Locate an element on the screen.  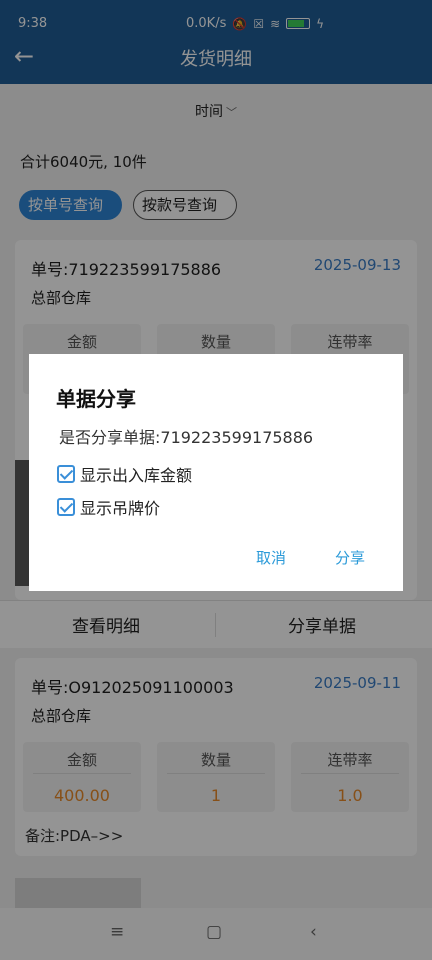
show-tag-price-option: 显示吊牌价 is located at coordinates (108, 507).